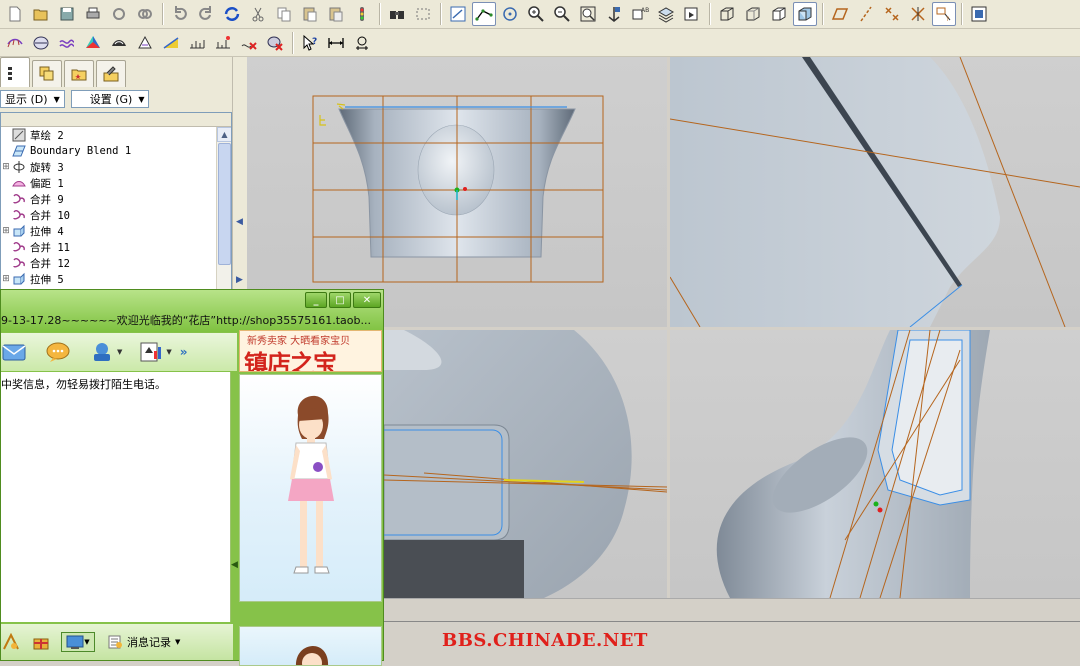 The height and width of the screenshot is (666, 1080). Describe the element at coordinates (206, 14) in the screenshot. I see `redo-icon` at that location.